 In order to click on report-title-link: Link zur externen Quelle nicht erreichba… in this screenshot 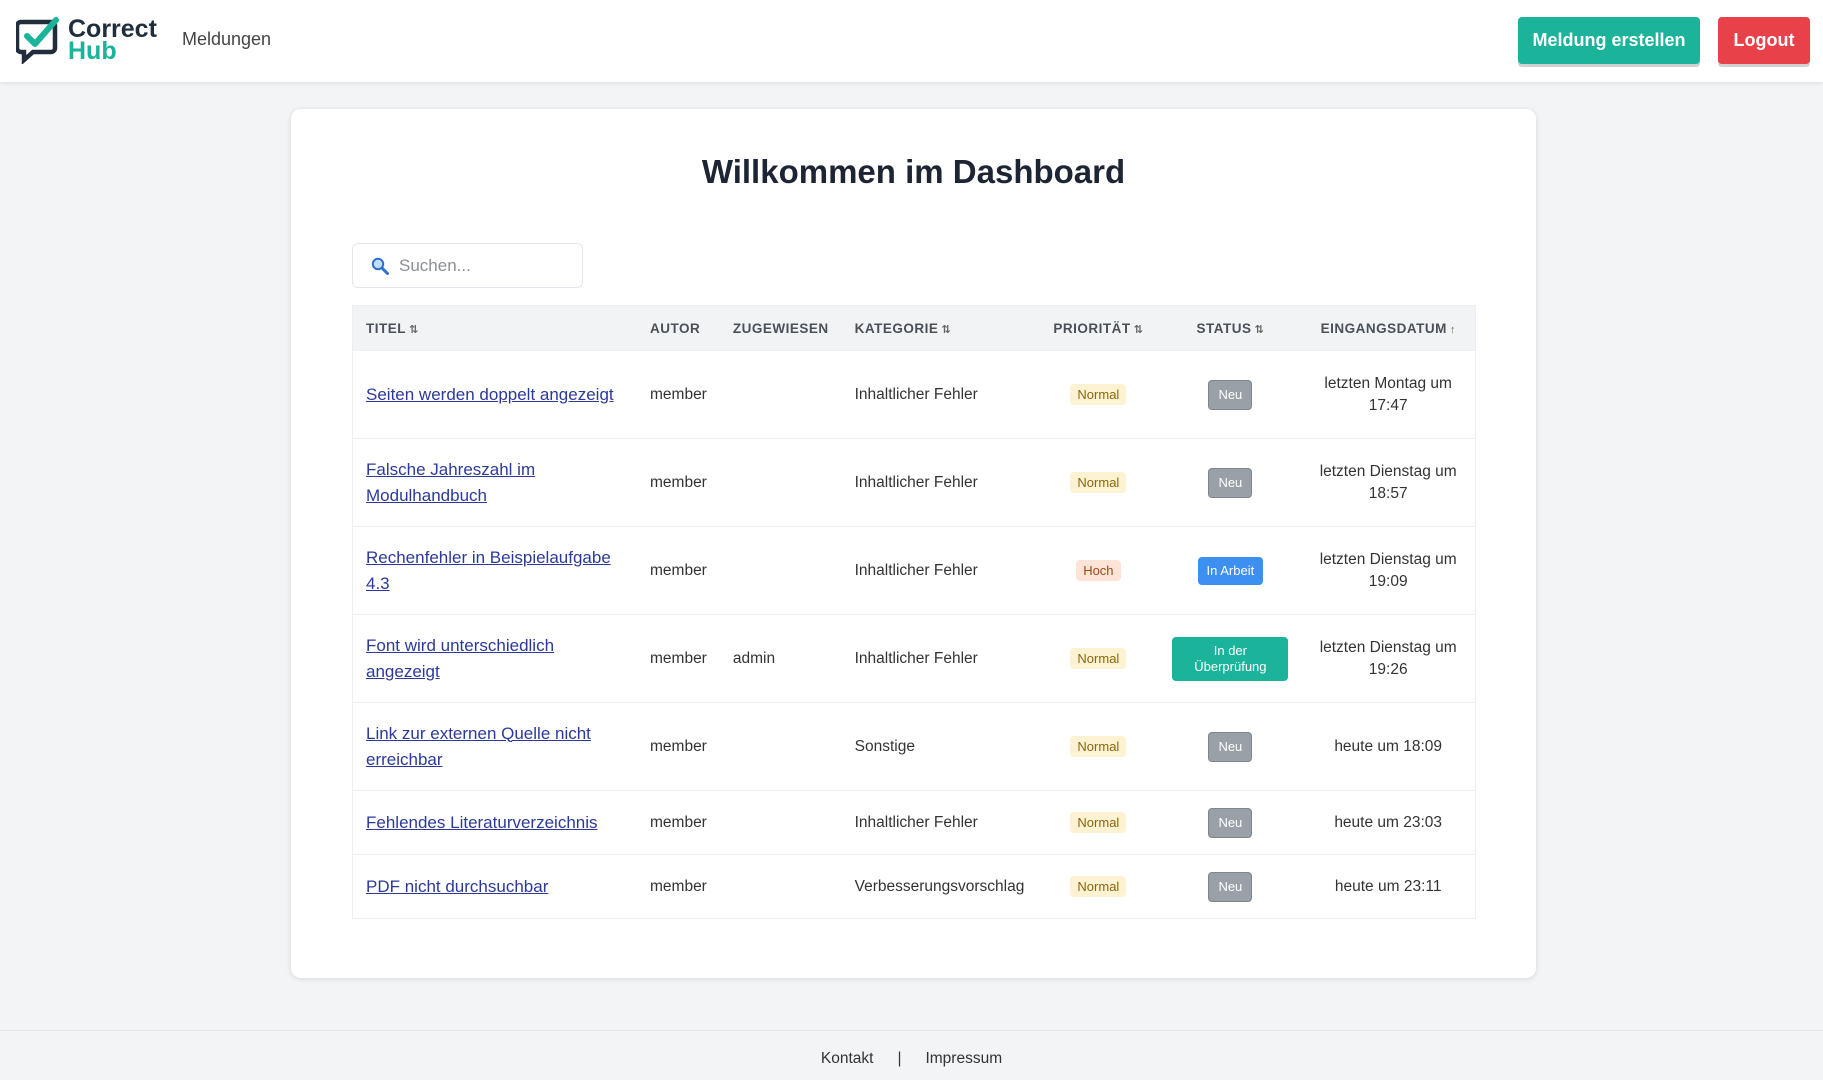, I will do `click(478, 746)`.